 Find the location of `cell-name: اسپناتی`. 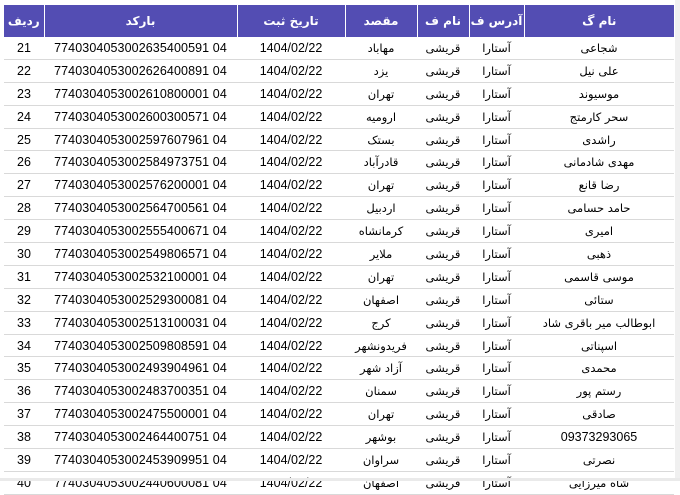

cell-name: اسپناتی is located at coordinates (599, 346).